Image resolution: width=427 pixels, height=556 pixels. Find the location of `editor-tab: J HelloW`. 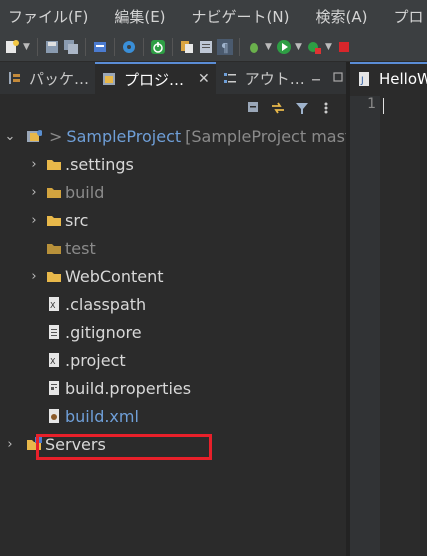

editor-tab: J HelloW is located at coordinates (388, 78).